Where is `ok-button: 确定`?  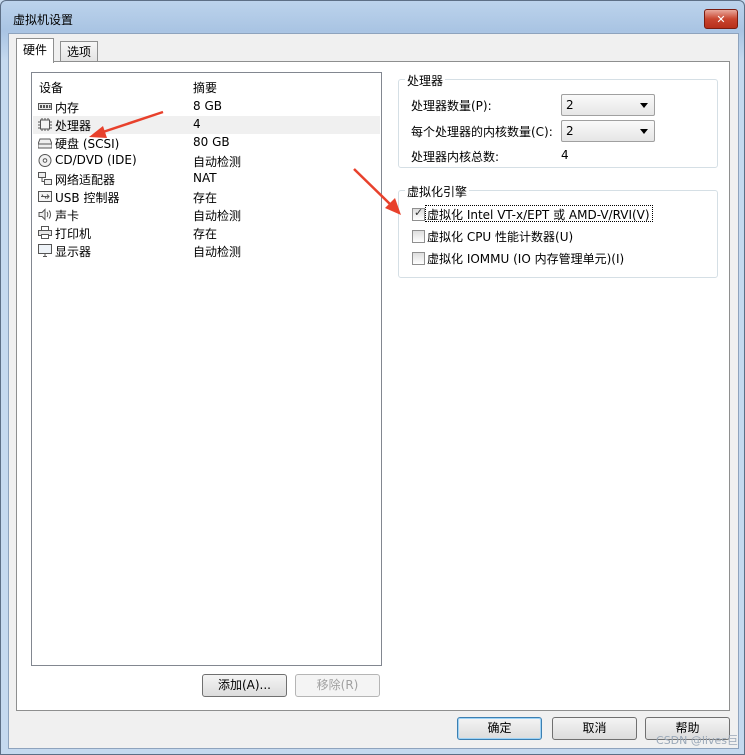
ok-button: 确定 is located at coordinates (499, 728).